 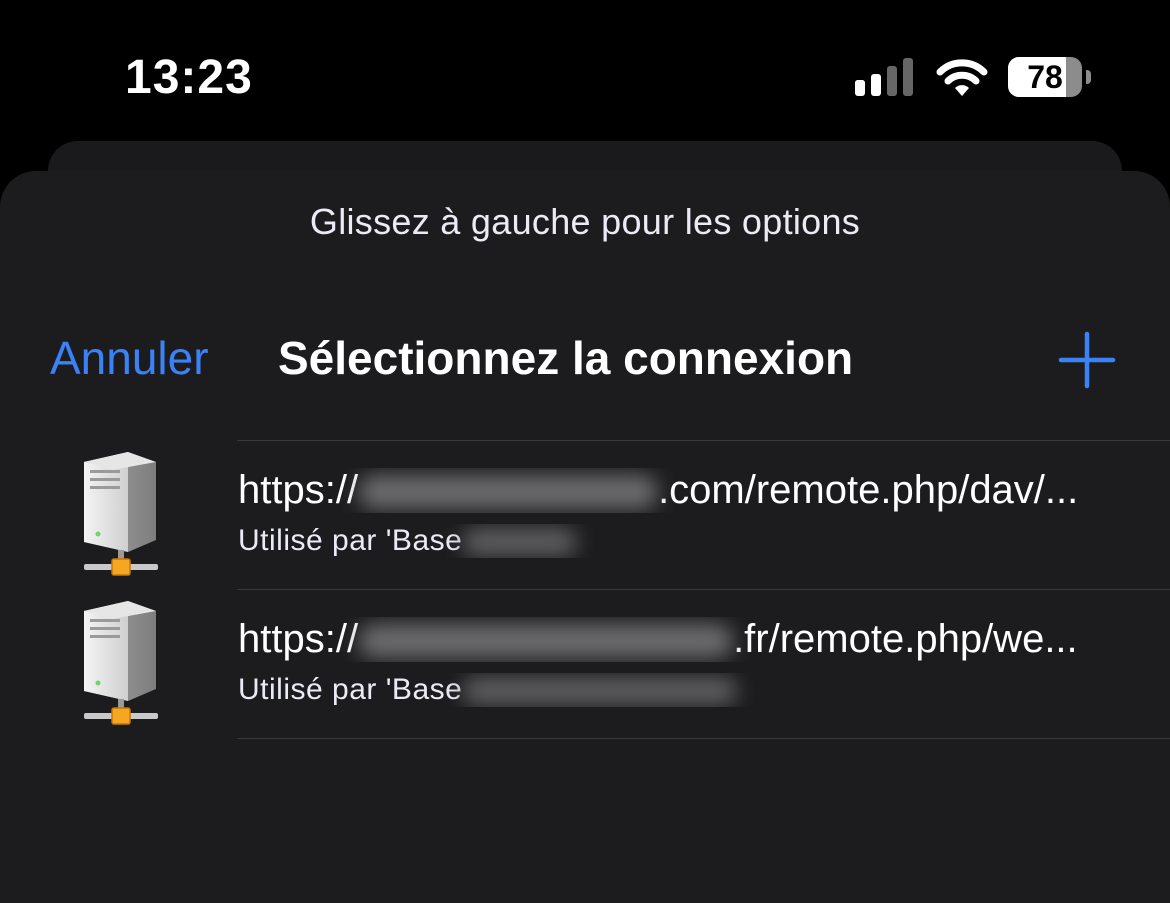 I want to click on plus-icon, so click(x=1087, y=360).